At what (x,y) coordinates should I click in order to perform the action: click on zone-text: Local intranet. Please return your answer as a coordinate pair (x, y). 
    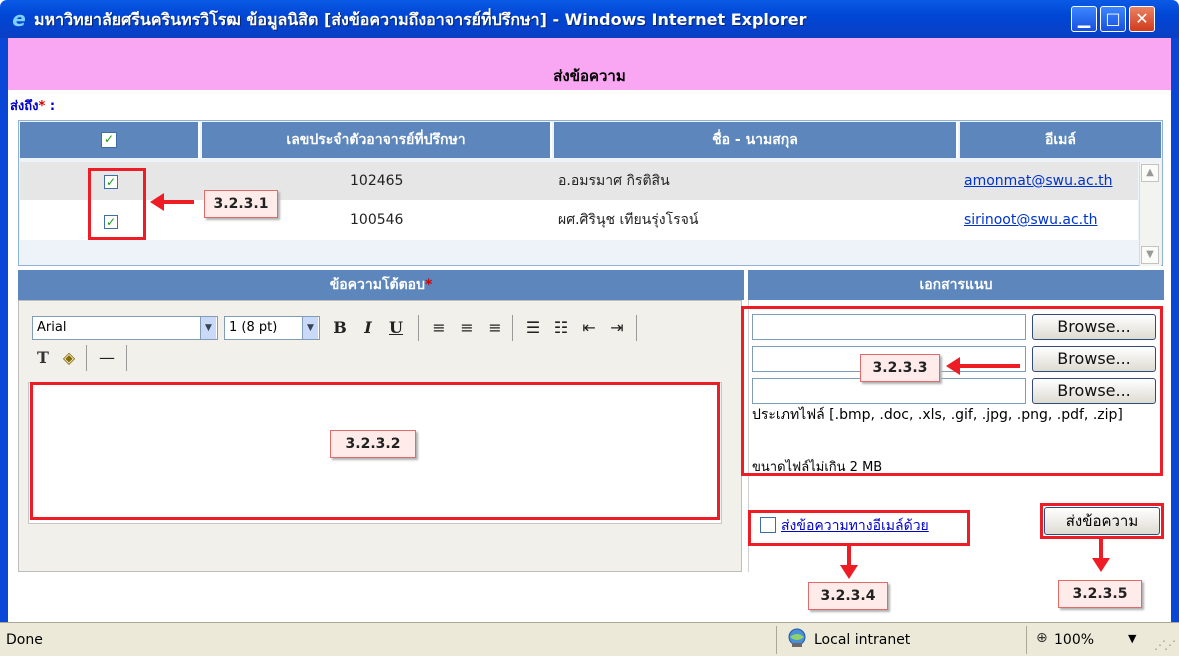
    Looking at the image, I should click on (862, 640).